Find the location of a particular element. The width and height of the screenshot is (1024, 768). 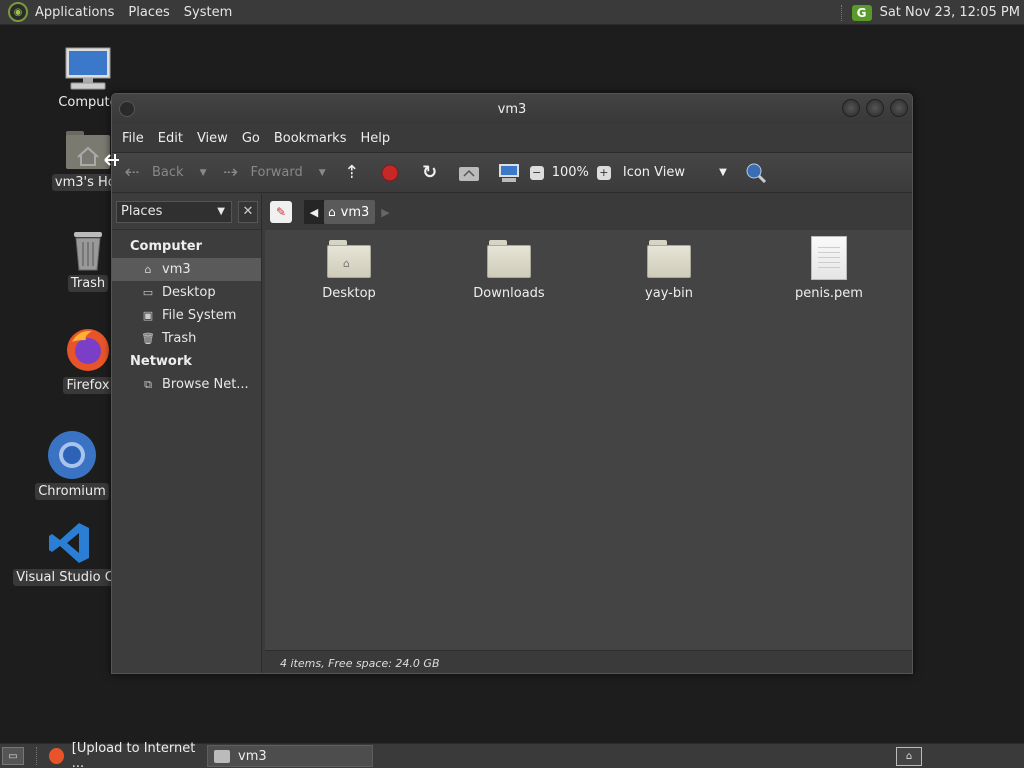

file-name: Desktop is located at coordinates (349, 293).